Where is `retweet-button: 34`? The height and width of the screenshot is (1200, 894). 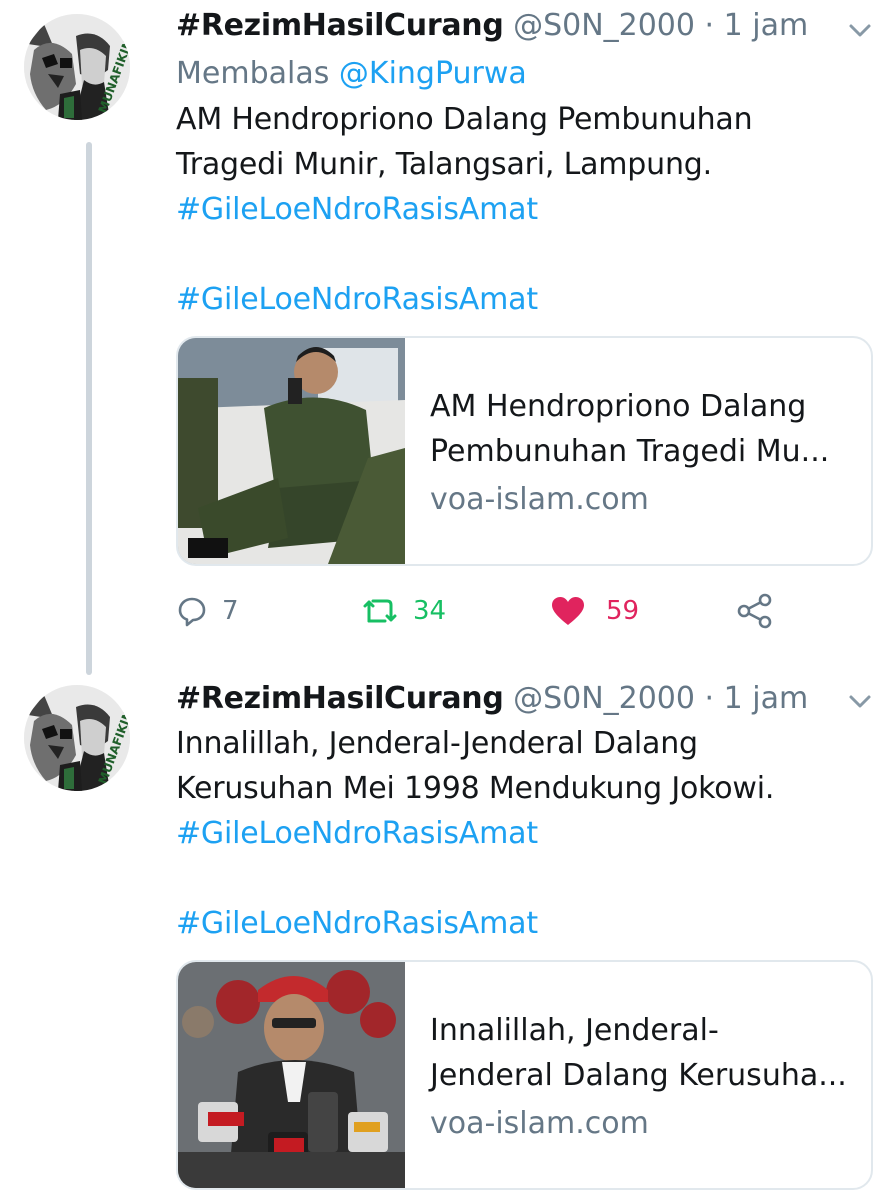
retweet-button: 34 is located at coordinates (403, 611).